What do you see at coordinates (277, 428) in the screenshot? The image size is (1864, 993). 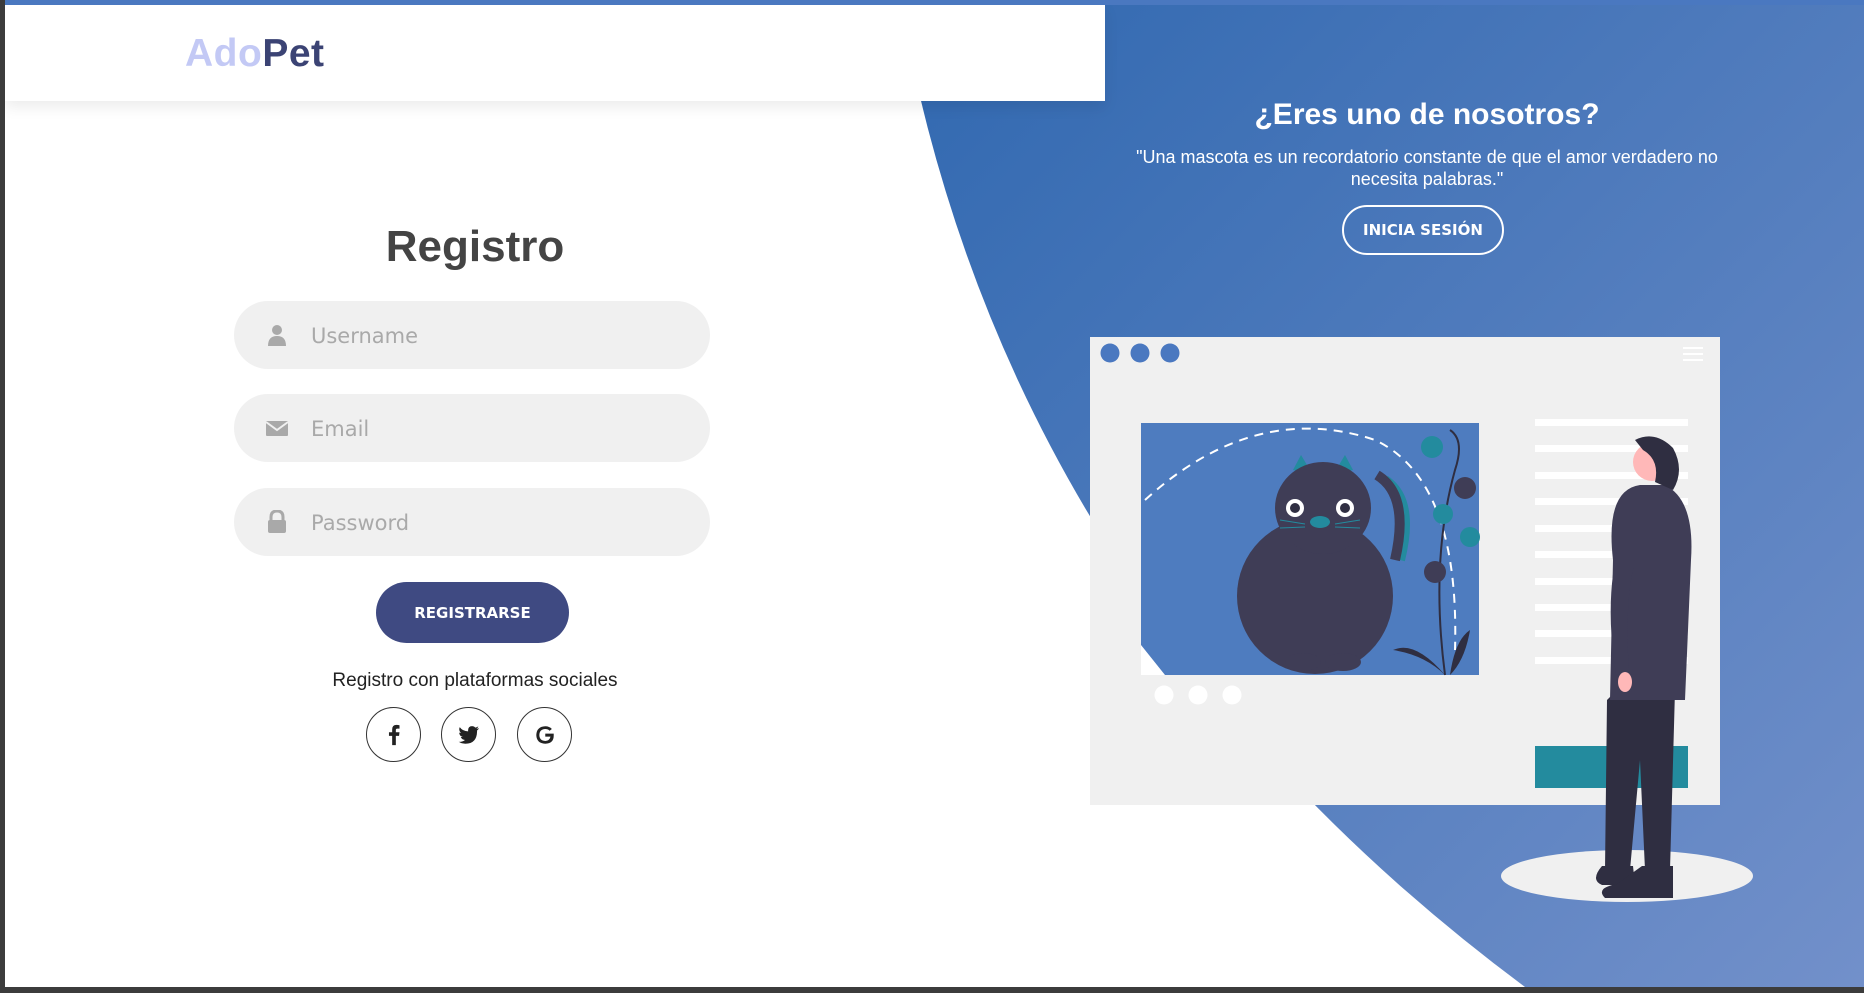 I see `envelope-icon` at bounding box center [277, 428].